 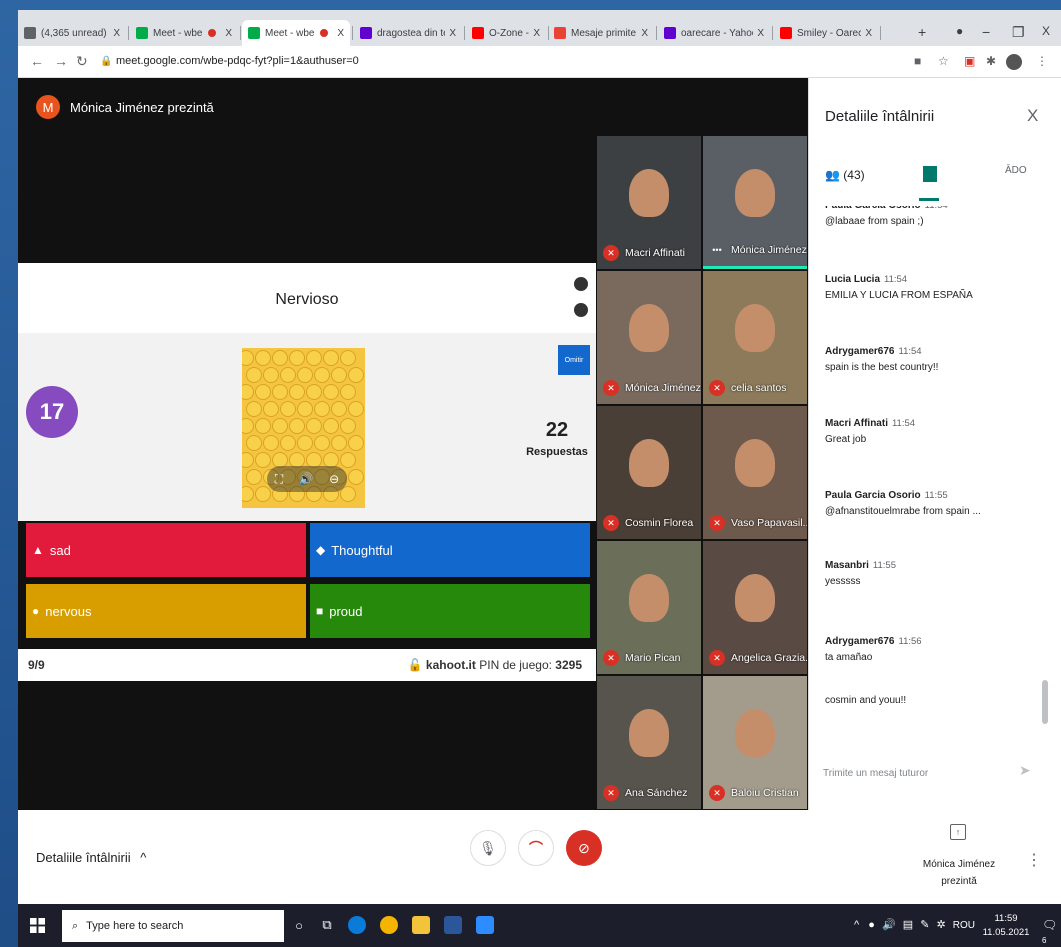 What do you see at coordinates (943, 61) in the screenshot?
I see `bookmark-star-icon: ☆` at bounding box center [943, 61].